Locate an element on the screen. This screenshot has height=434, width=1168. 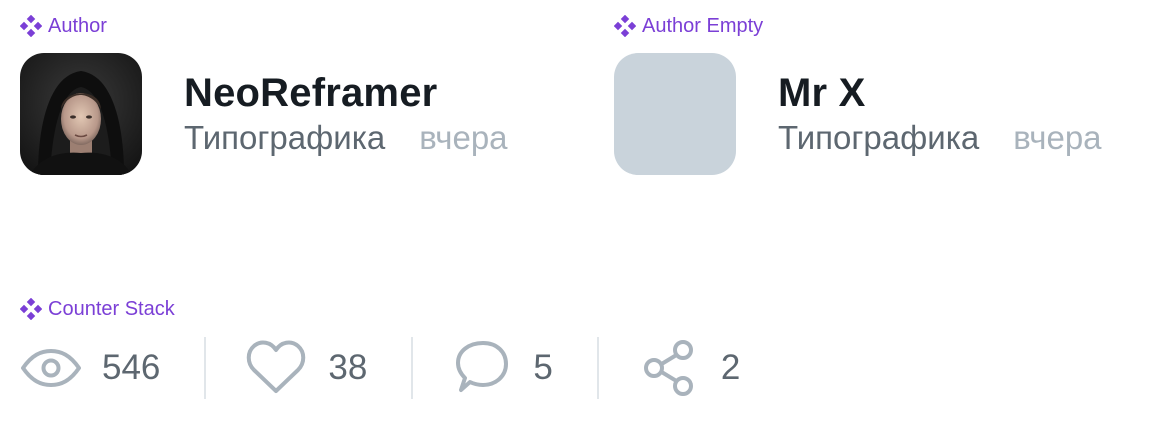
author-info: Mr X Типографика вчера is located at coordinates (940, 114).